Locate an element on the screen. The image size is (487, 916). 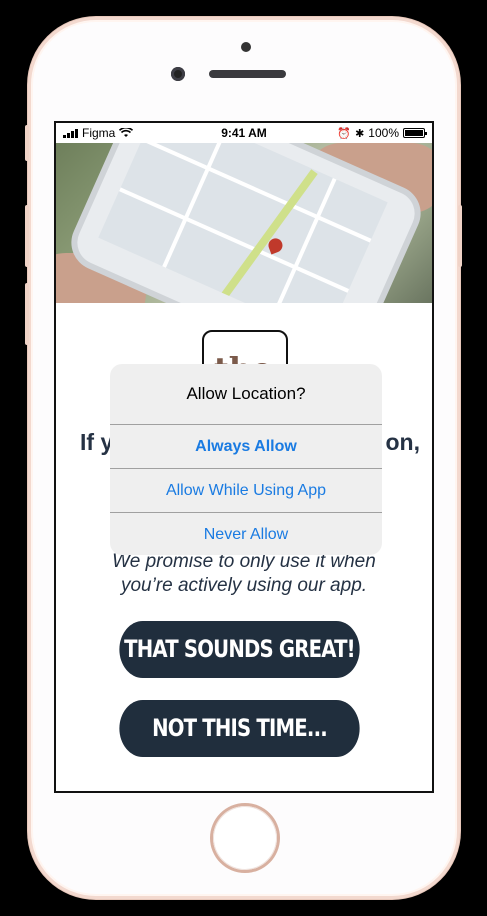
battery-icon is located at coordinates (415, 133).